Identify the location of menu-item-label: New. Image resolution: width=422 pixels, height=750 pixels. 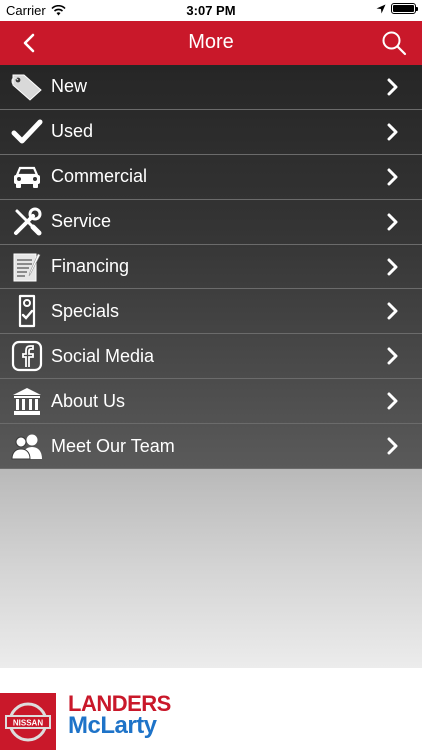
(69, 86).